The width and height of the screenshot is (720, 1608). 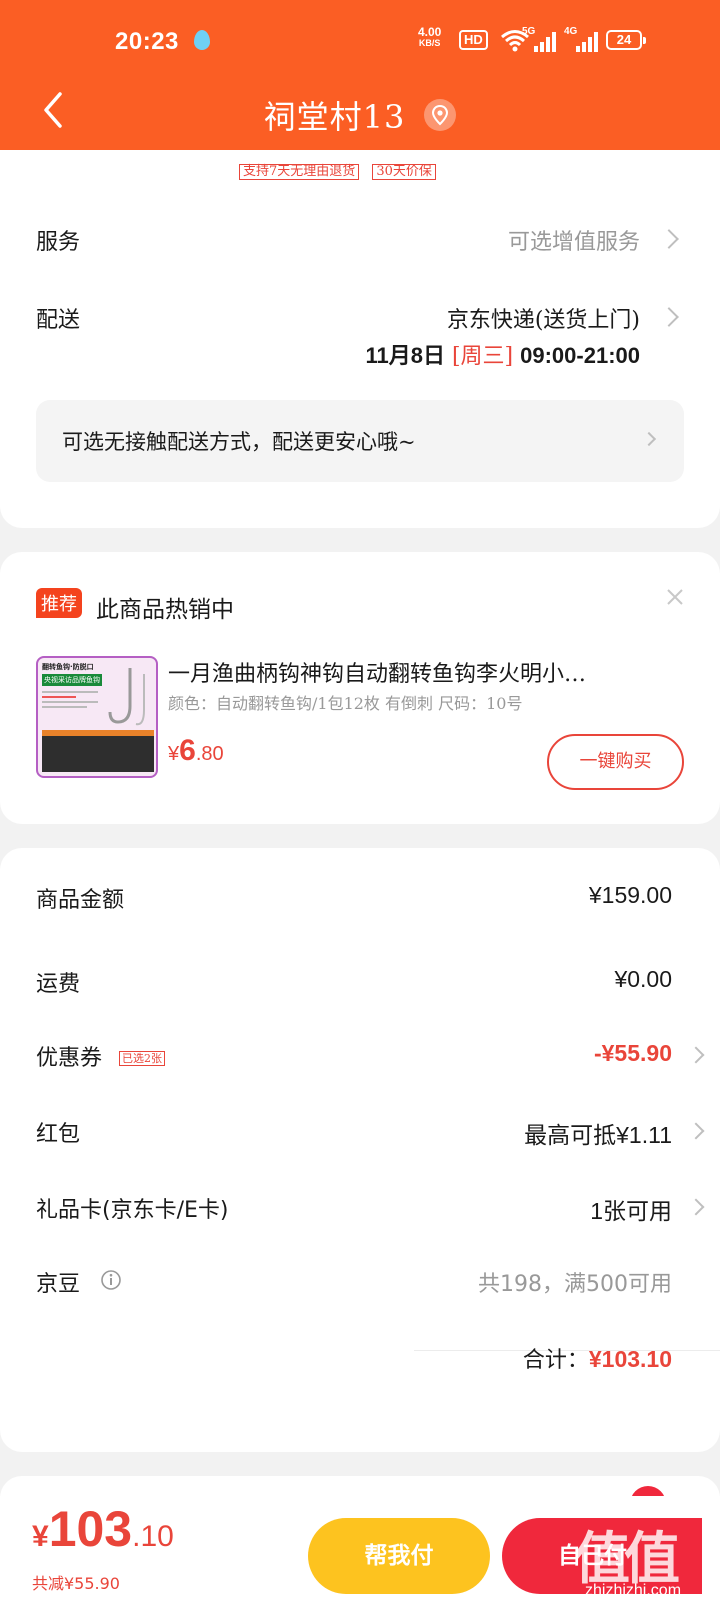 I want to click on size-chart-graphic, so click(x=98, y=751).